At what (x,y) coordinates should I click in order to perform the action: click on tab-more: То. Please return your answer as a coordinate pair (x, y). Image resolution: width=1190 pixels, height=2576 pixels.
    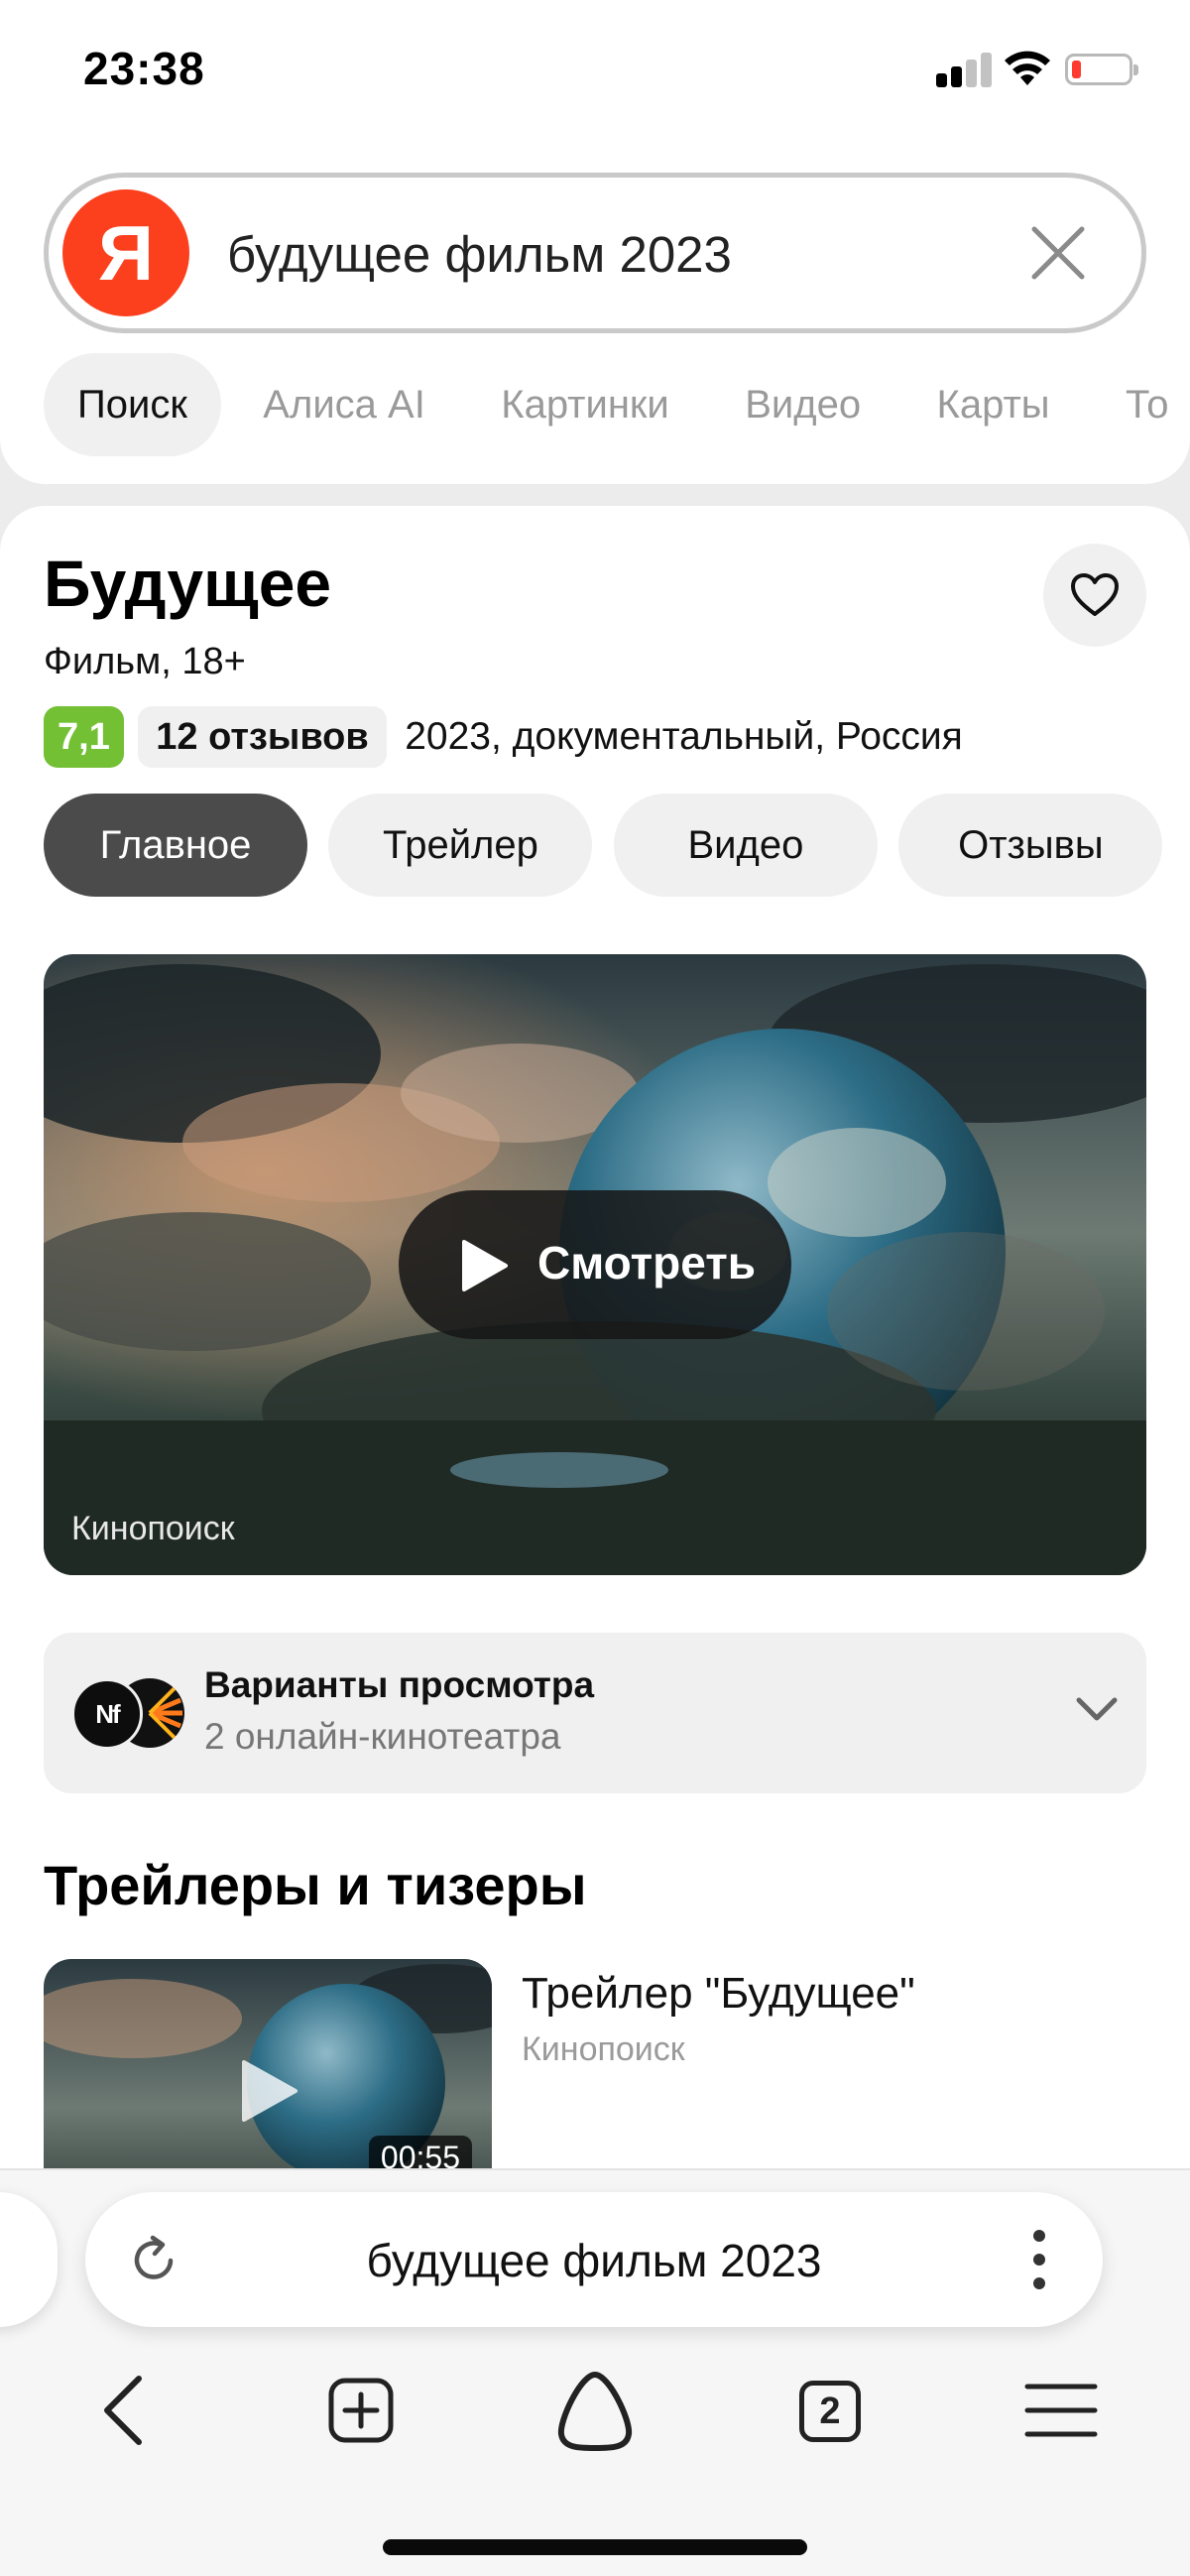
    Looking at the image, I should click on (1141, 404).